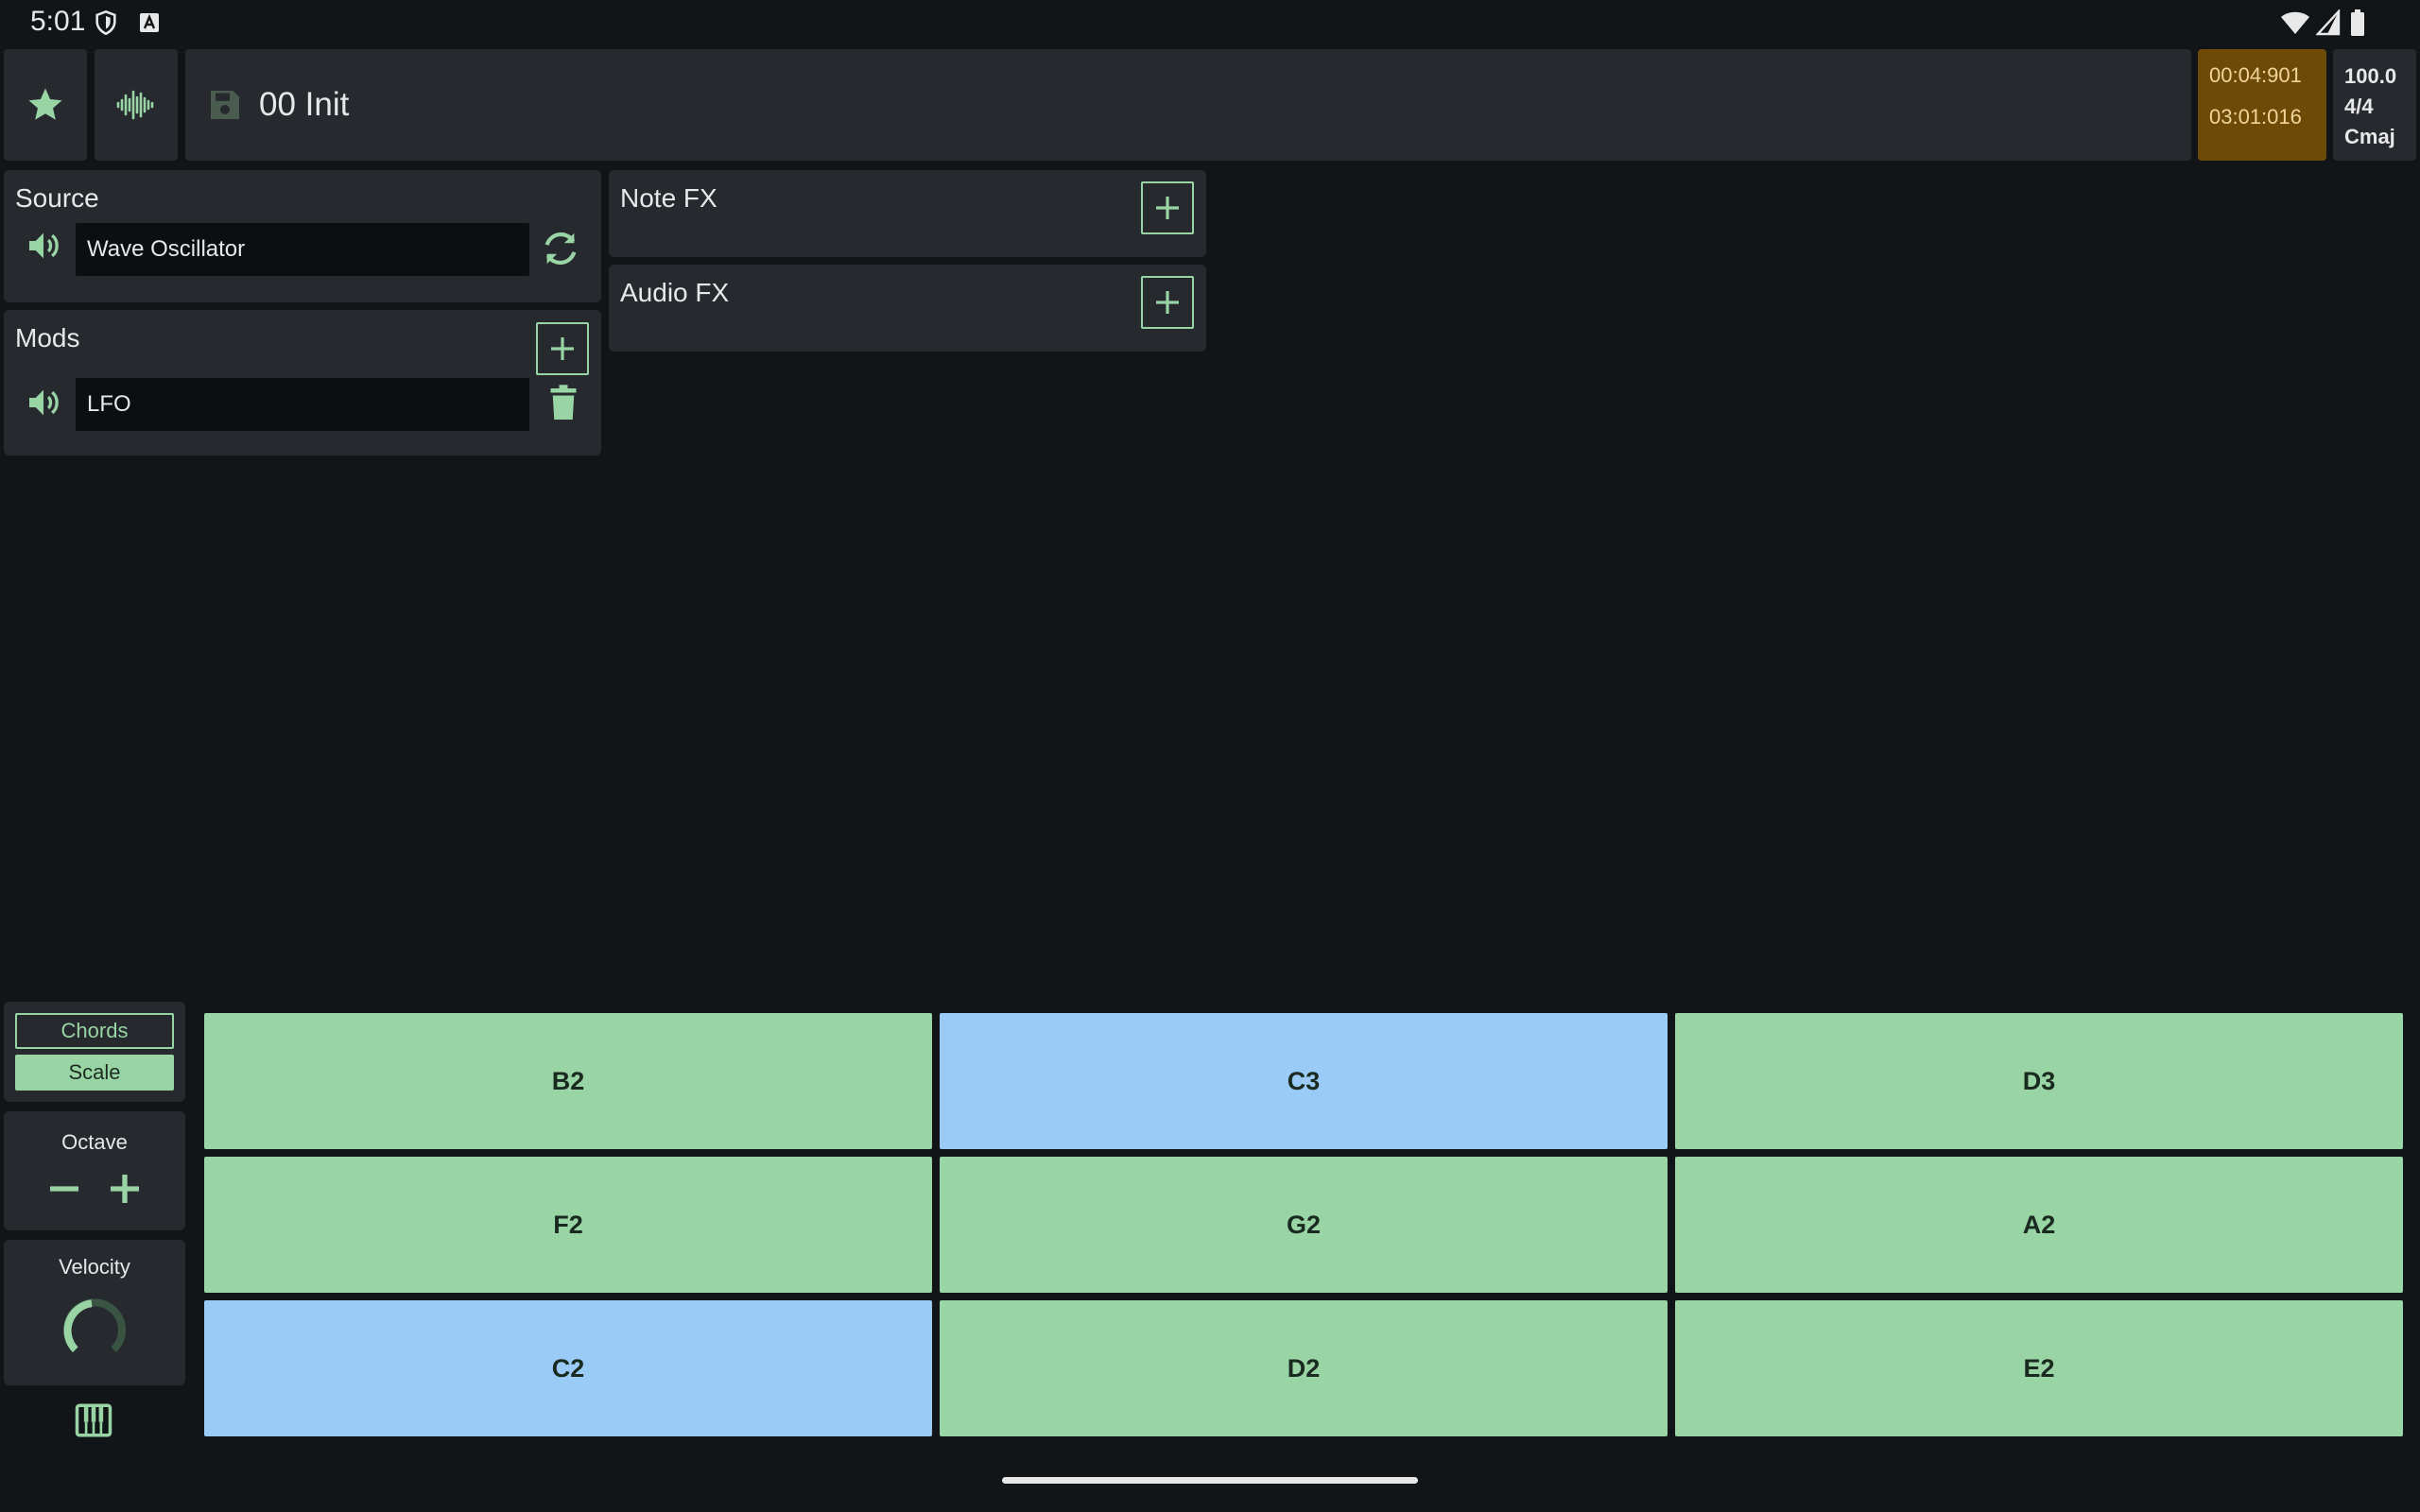 Image resolution: width=2420 pixels, height=1512 pixels. What do you see at coordinates (302, 404) in the screenshot?
I see `mod-item-lfo: LFO` at bounding box center [302, 404].